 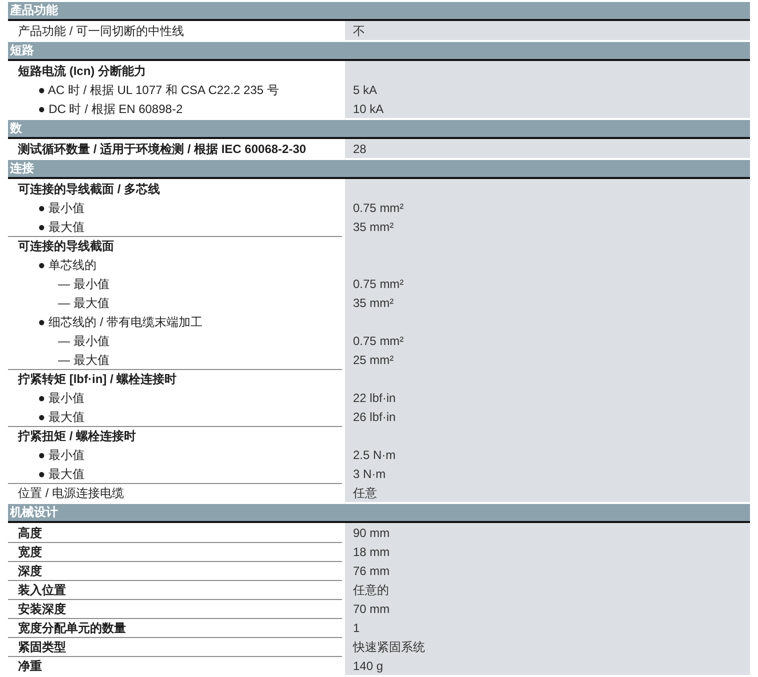 I want to click on spec-value: 18 mm, so click(x=547, y=551).